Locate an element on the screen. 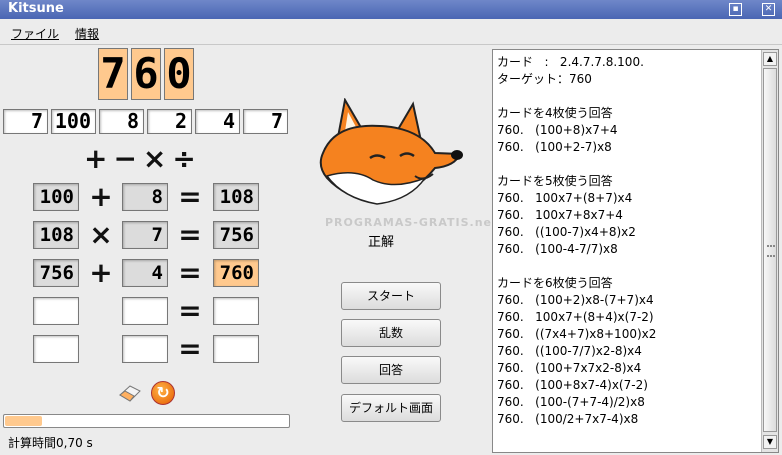 This screenshot has height=455, width=782. calc-time-label: 計算時間0,70 s is located at coordinates (50, 443).